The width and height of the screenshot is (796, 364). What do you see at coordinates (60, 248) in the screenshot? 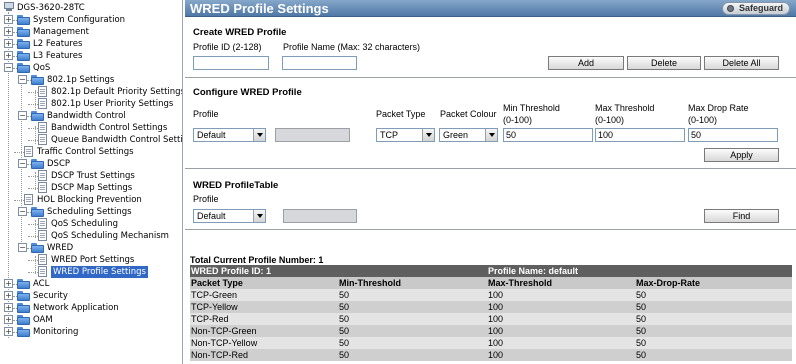
I see `tree-item-label: WRED` at bounding box center [60, 248].